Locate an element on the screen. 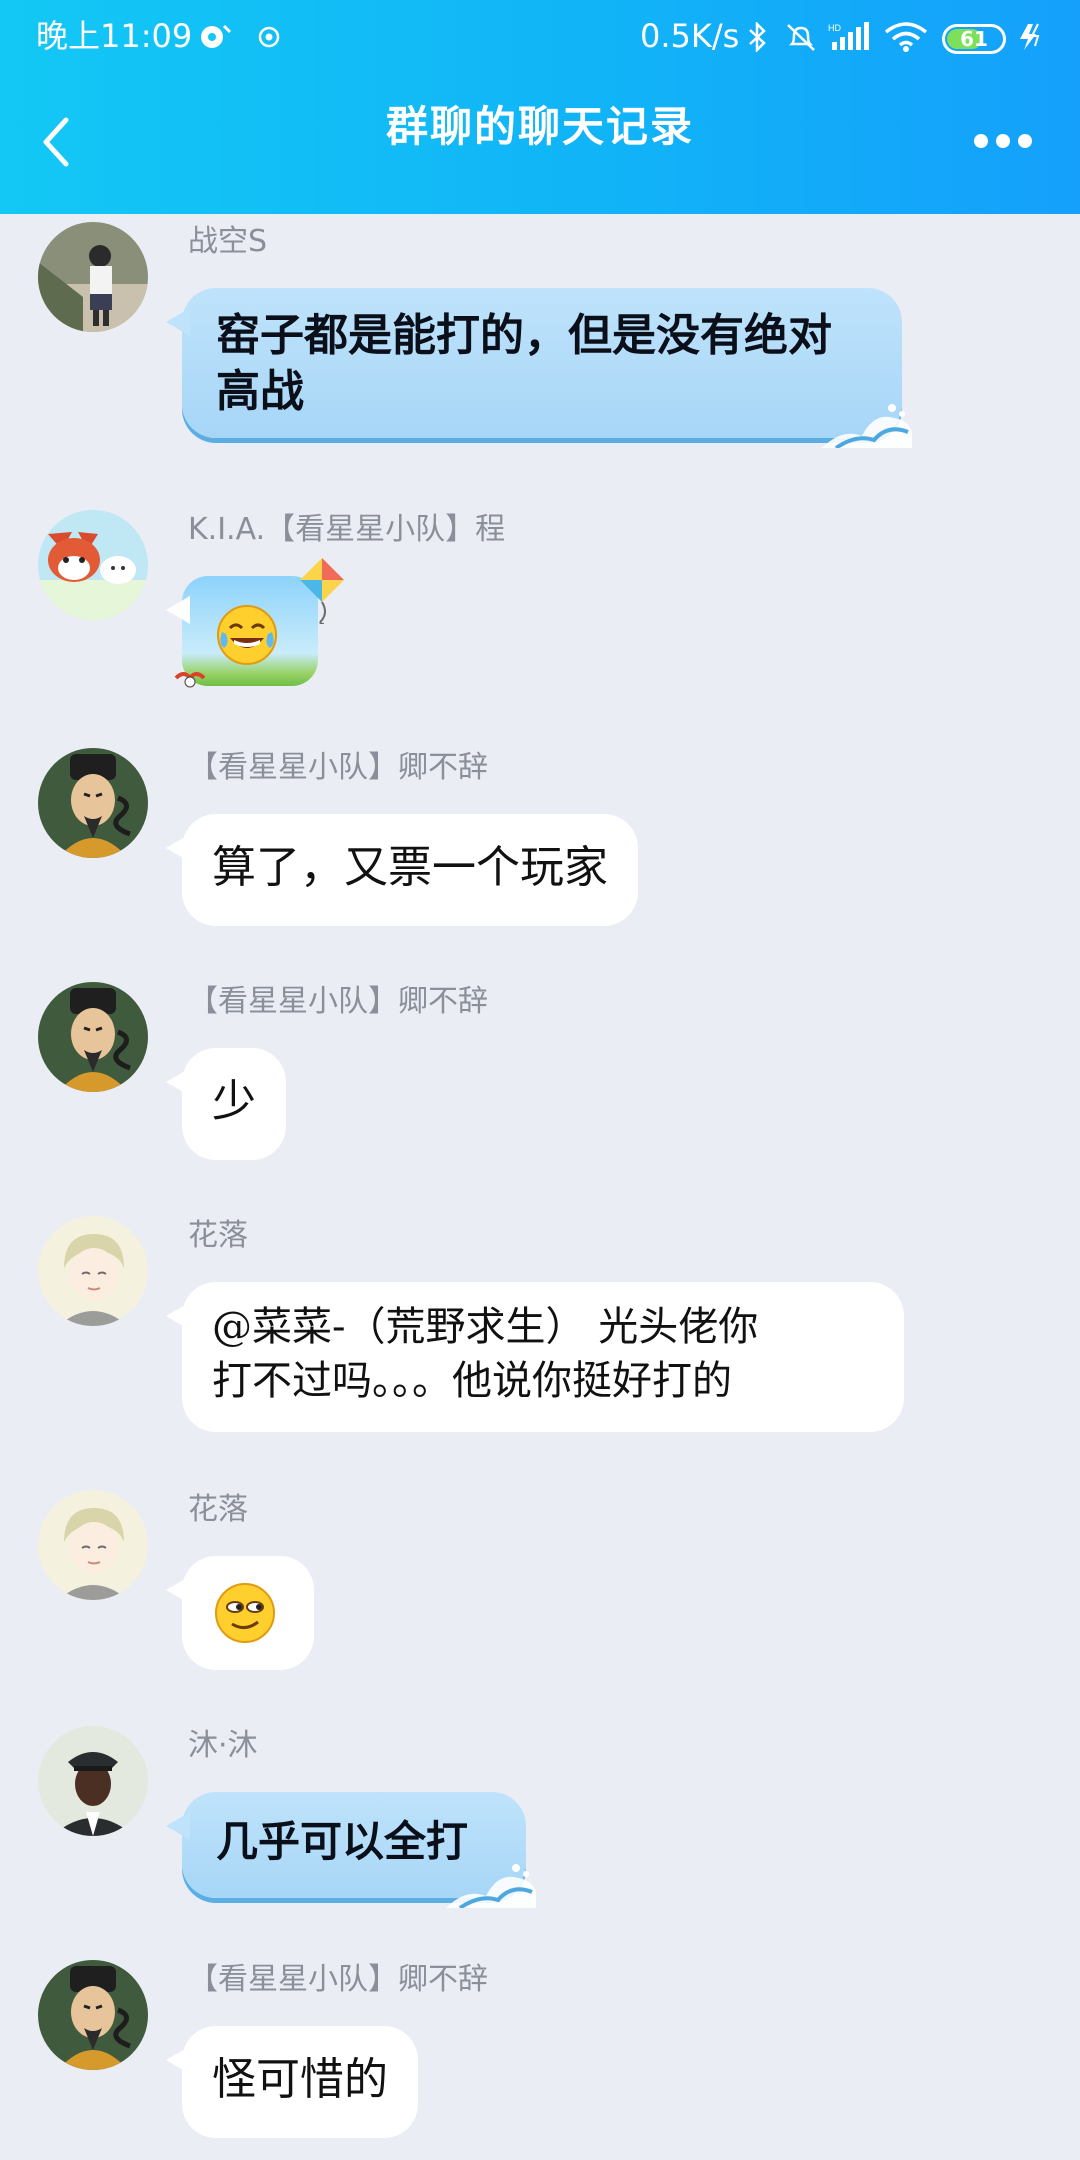 The width and height of the screenshot is (1080, 2160). message-bubble: 算了，又票一个玩家 is located at coordinates (402, 870).